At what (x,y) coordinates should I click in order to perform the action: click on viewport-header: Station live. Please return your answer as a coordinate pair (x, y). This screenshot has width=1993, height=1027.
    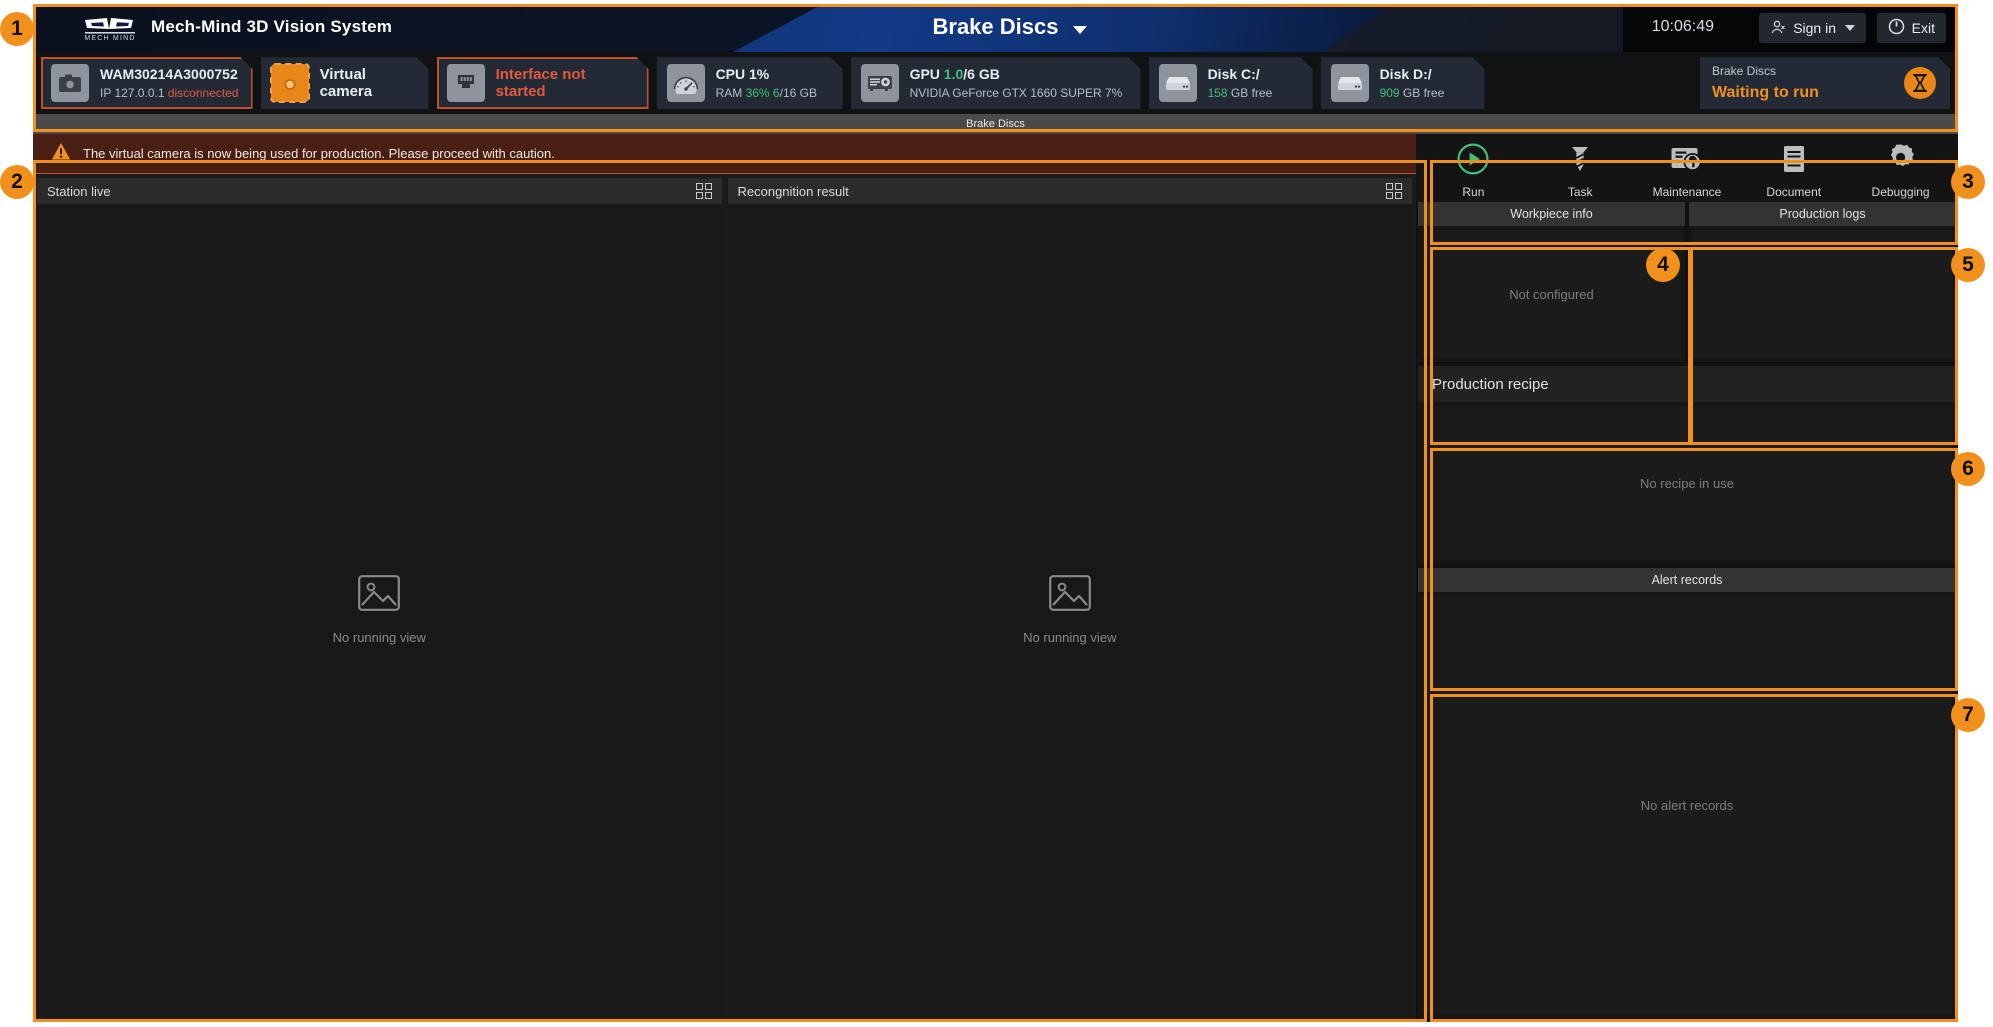
    Looking at the image, I should click on (379, 191).